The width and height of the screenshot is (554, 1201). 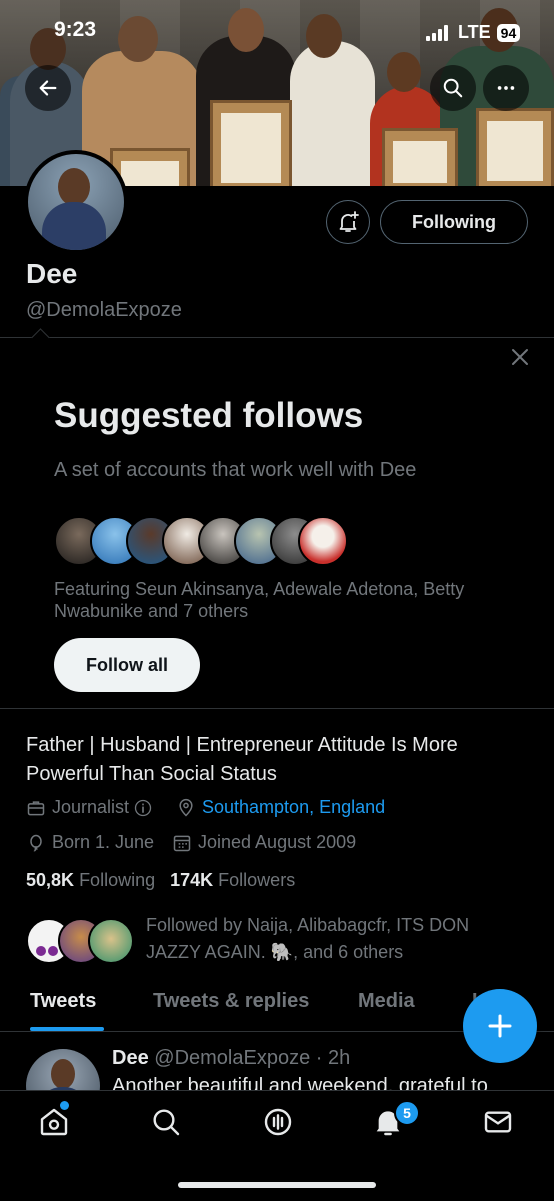 I want to click on more-button, so click(x=506, y=88).